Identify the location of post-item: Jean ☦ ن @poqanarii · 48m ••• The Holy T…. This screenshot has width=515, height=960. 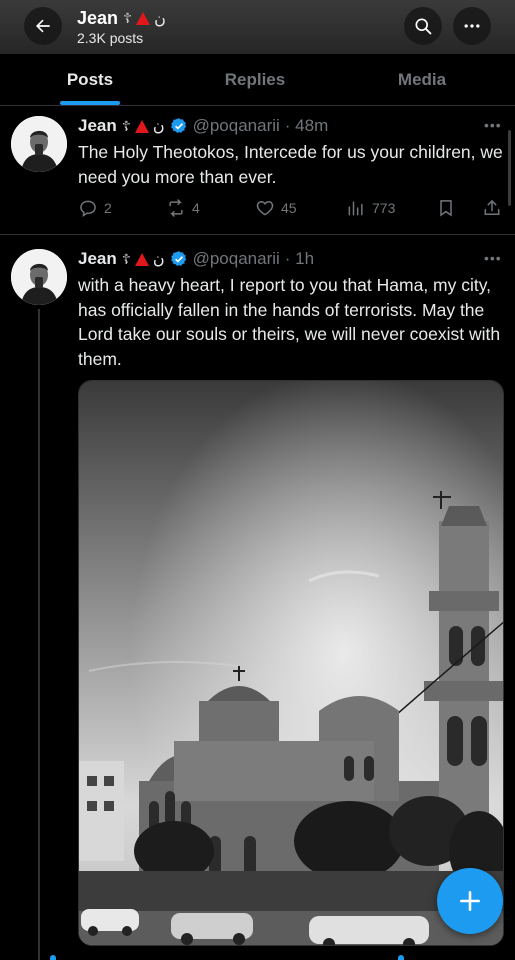
(257, 171).